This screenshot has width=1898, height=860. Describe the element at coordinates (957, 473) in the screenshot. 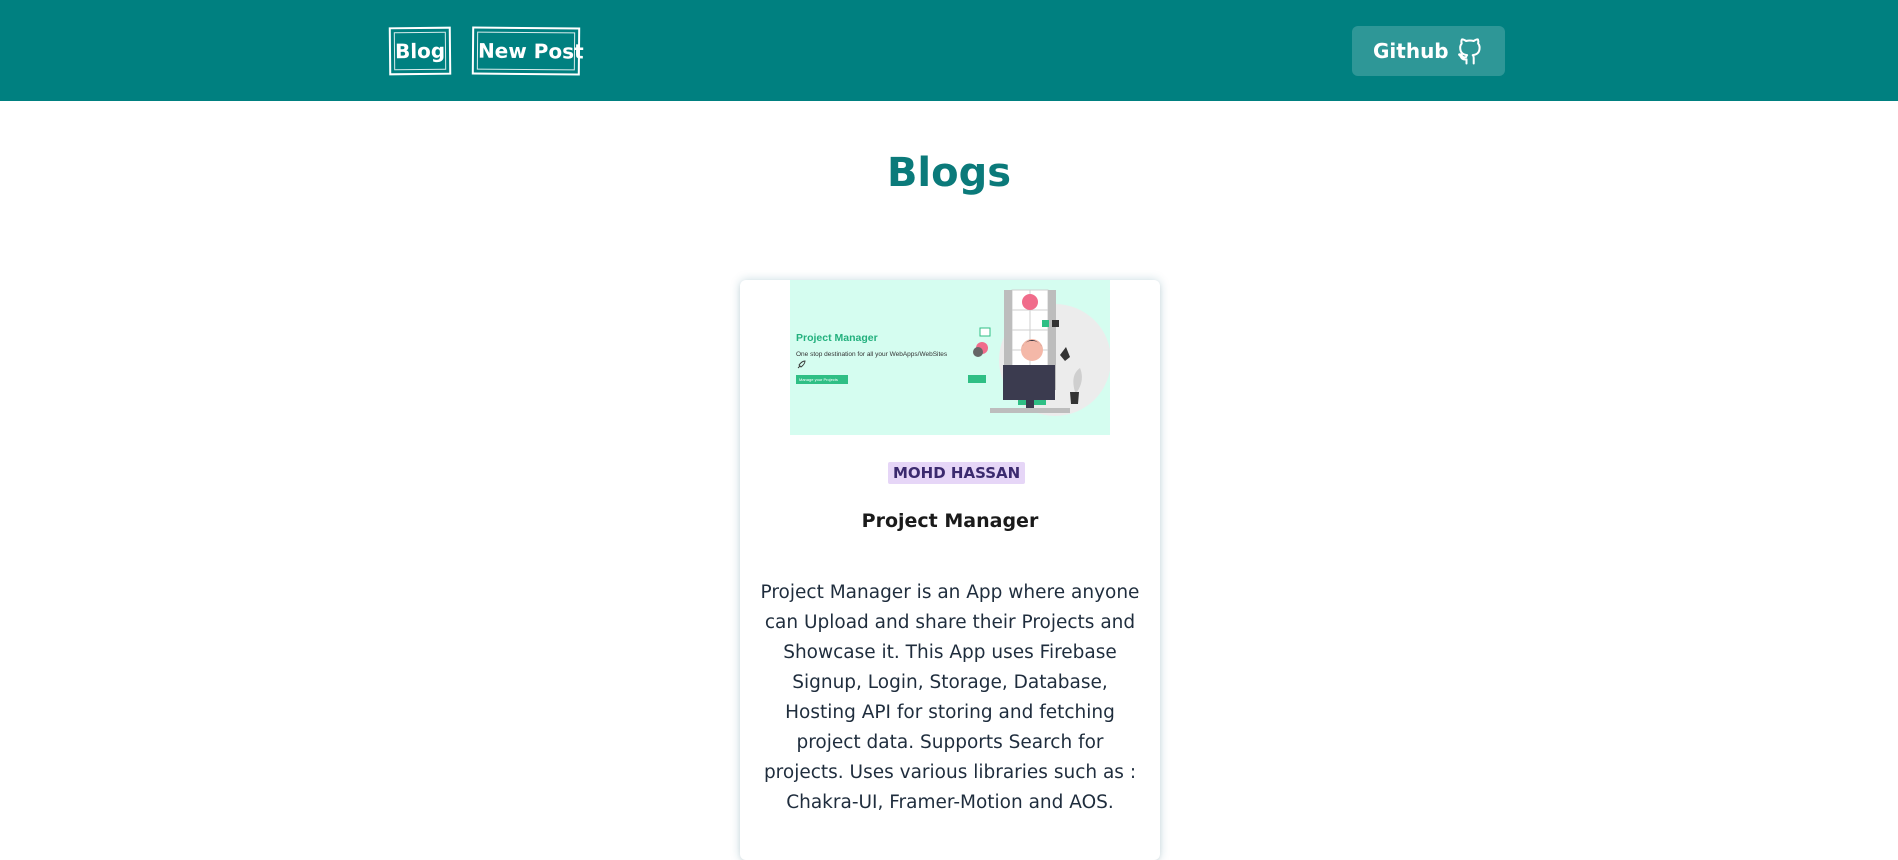

I see `author-badge: MOHD HASSAN` at that location.